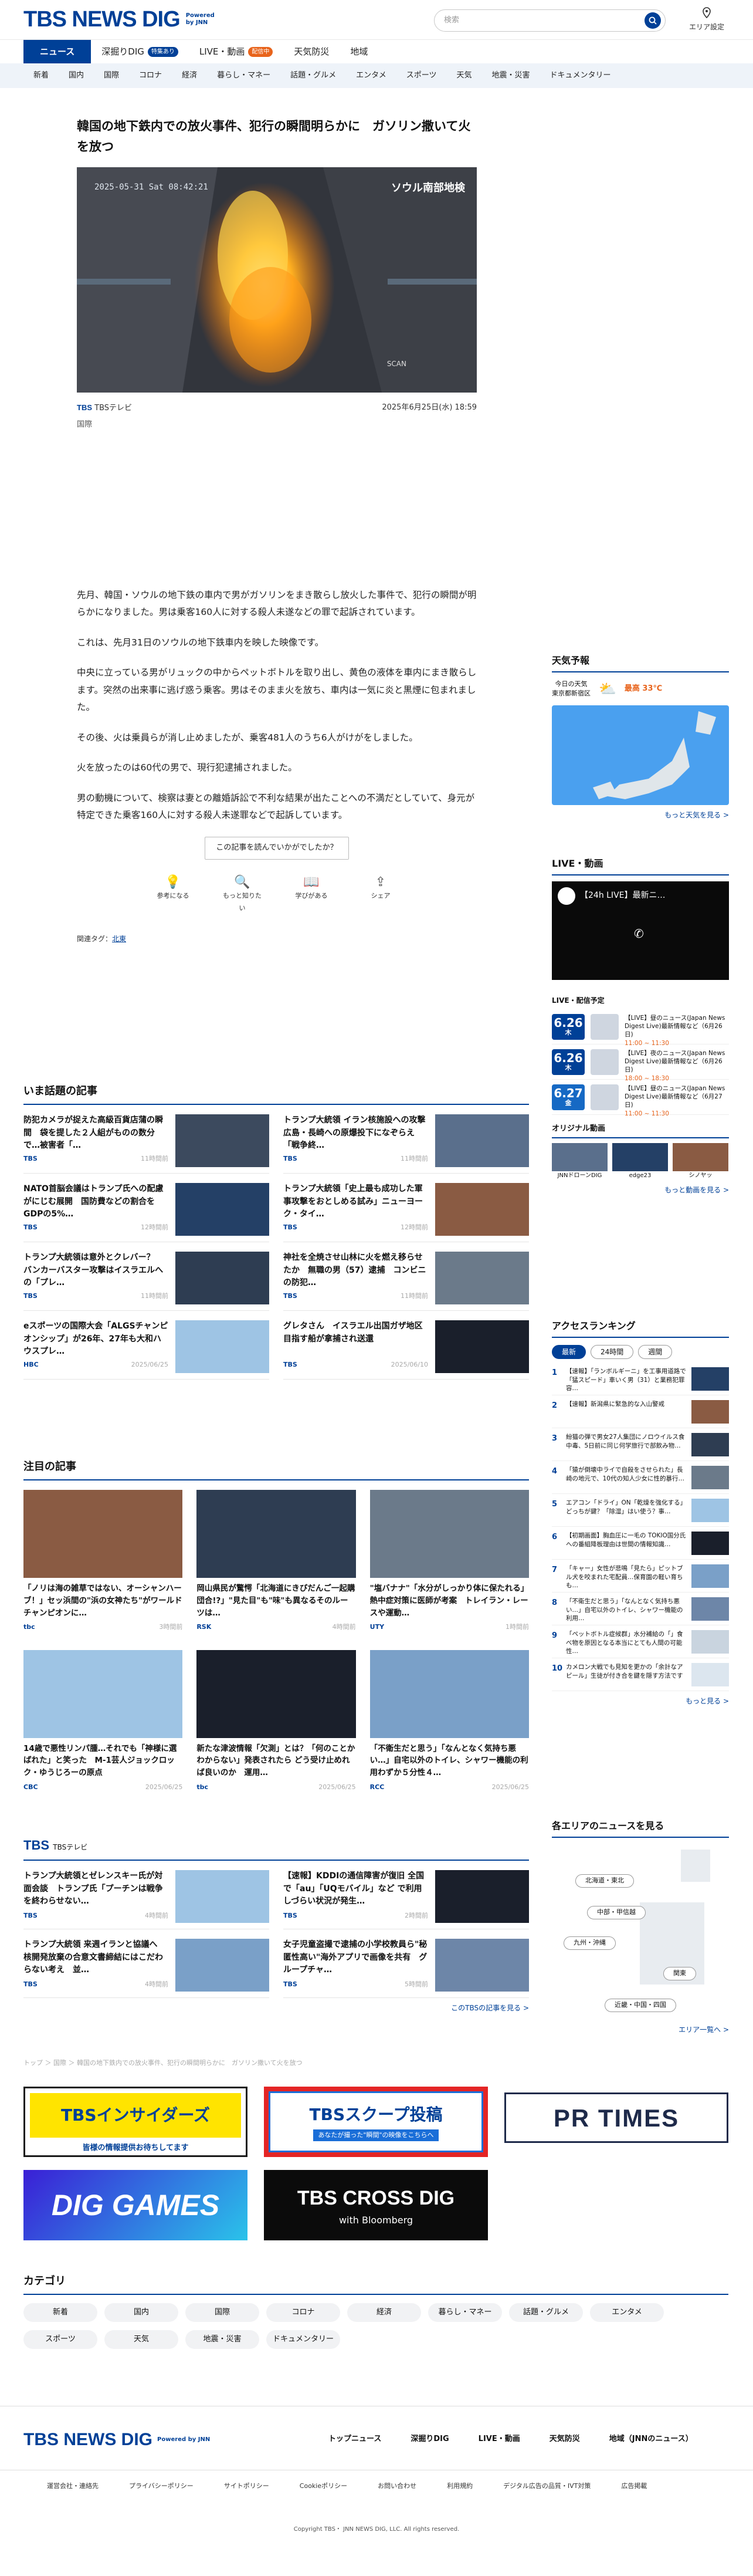 The width and height of the screenshot is (753, 2576). What do you see at coordinates (460, 2487) in the screenshot?
I see `footer-sub-link: 利用規約` at bounding box center [460, 2487].